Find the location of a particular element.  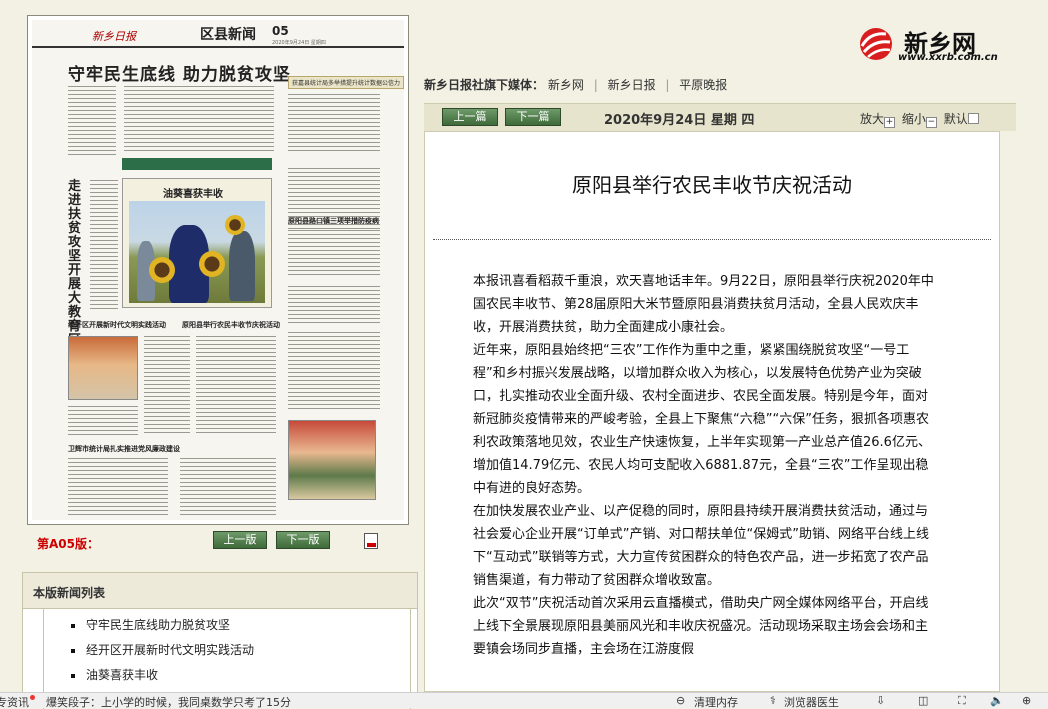

status-news-ticker: 爆笑段子：上小学的时候，我同桌数学只考了15分 is located at coordinates (168, 701).